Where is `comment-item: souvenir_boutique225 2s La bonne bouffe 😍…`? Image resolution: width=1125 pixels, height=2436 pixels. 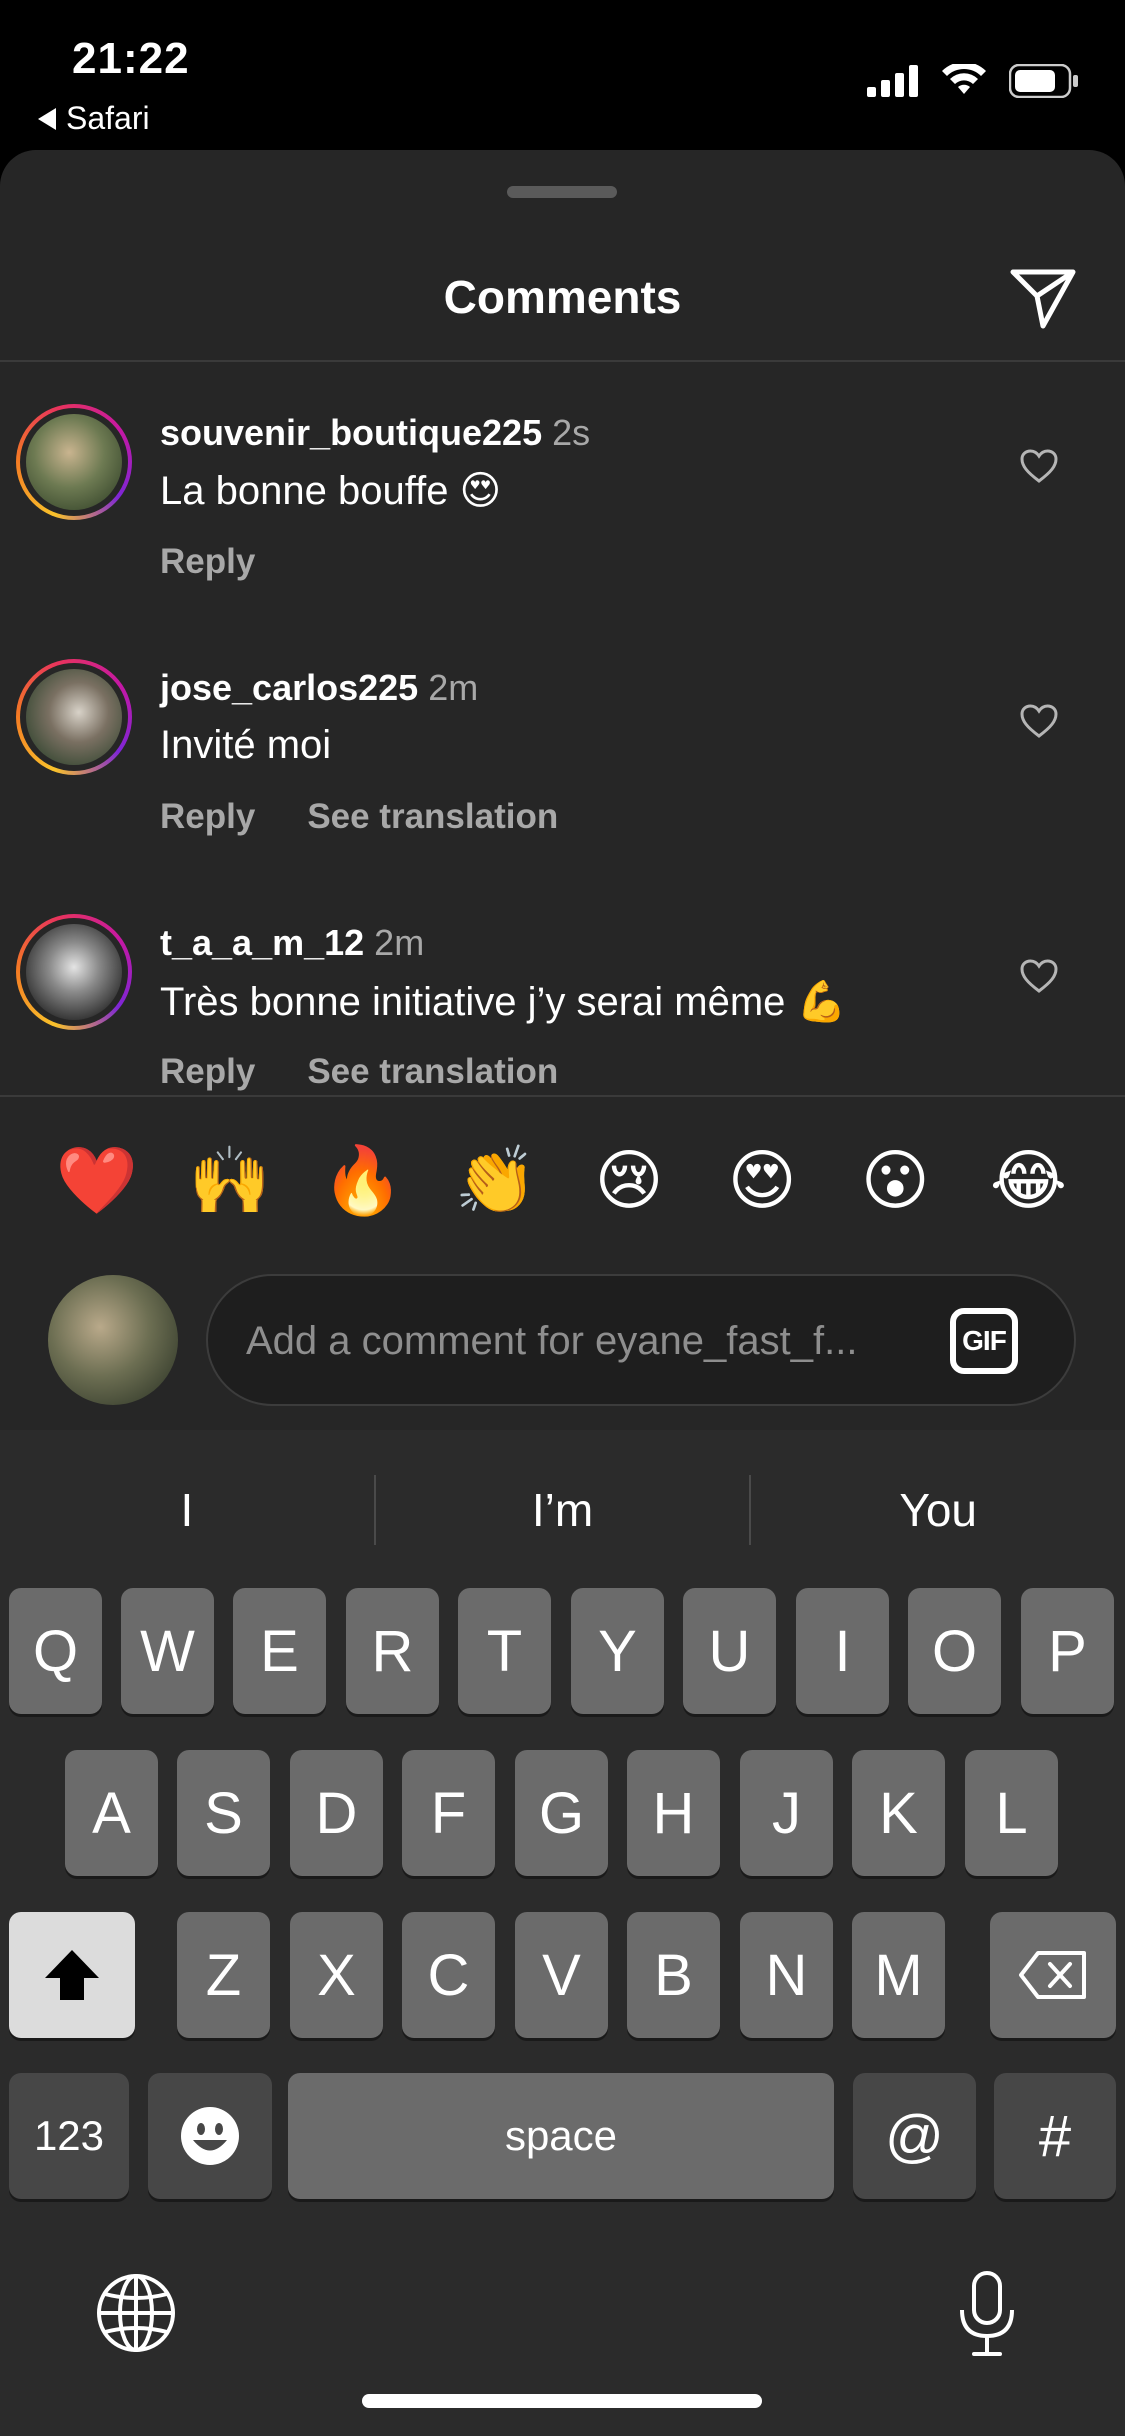
comment-item: souvenir_boutique225 2s La bonne bouffe 😍… is located at coordinates (562, 489).